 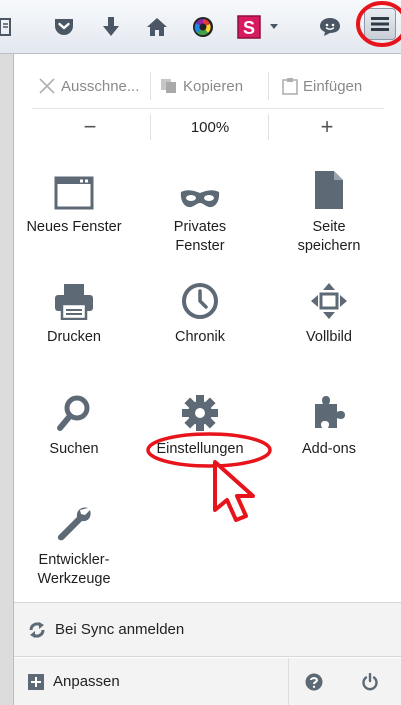 I want to click on wrench-icon, so click(x=74, y=520).